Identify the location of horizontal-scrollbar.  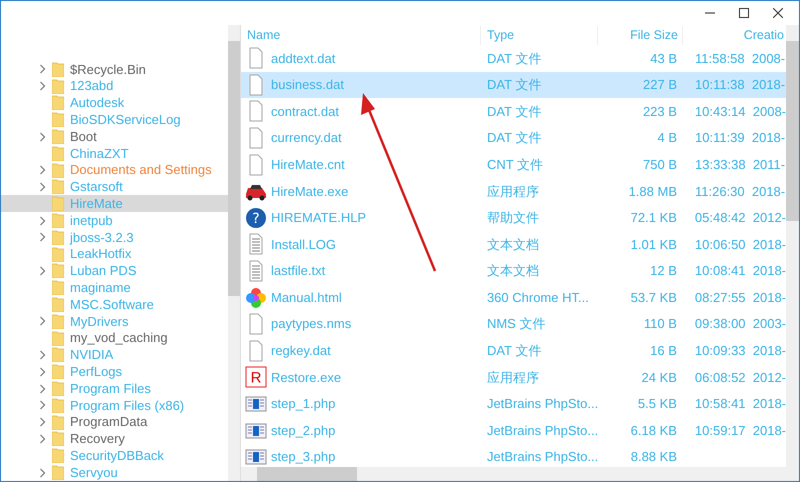
(520, 474).